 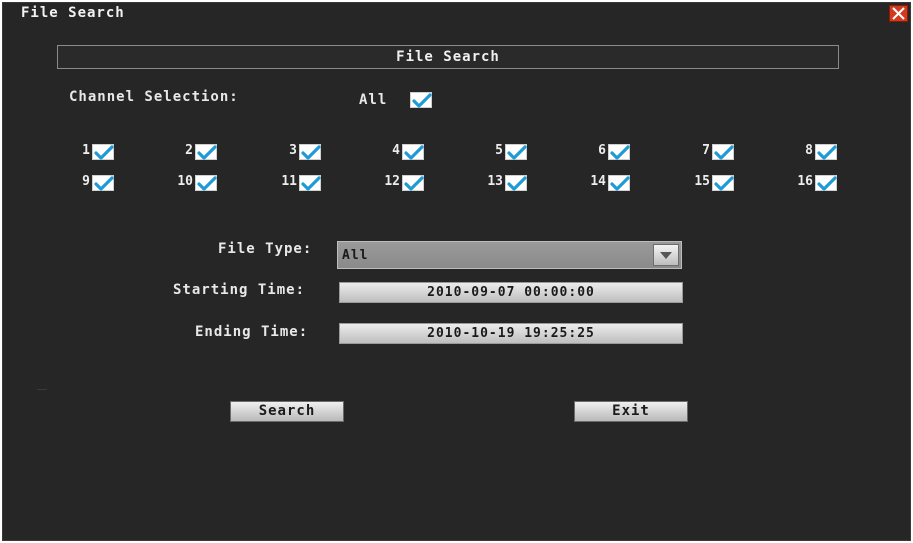 What do you see at coordinates (499, 150) in the screenshot?
I see `channel-5-label: 5` at bounding box center [499, 150].